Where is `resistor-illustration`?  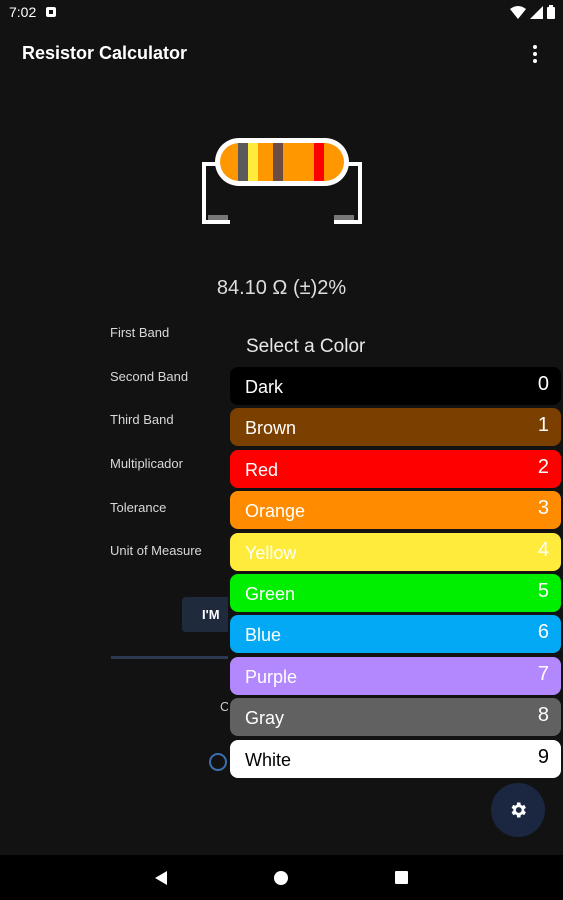 resistor-illustration is located at coordinates (282, 181).